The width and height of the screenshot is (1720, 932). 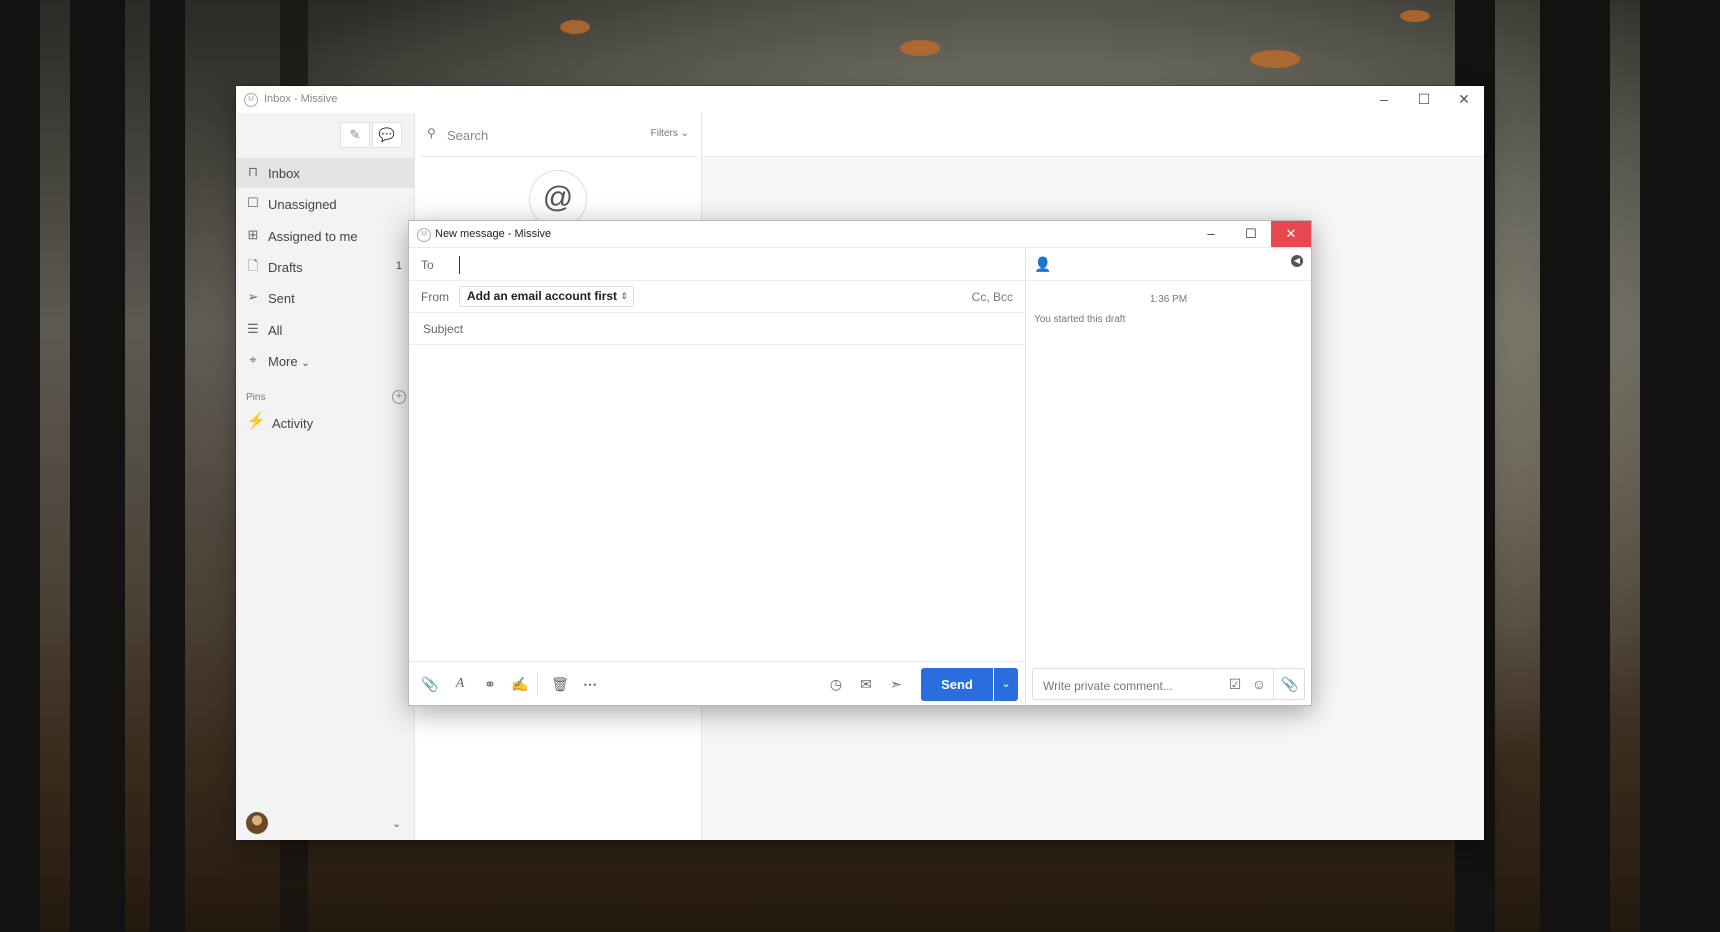 I want to click on tag-icon: ⌖, so click(x=253, y=359).